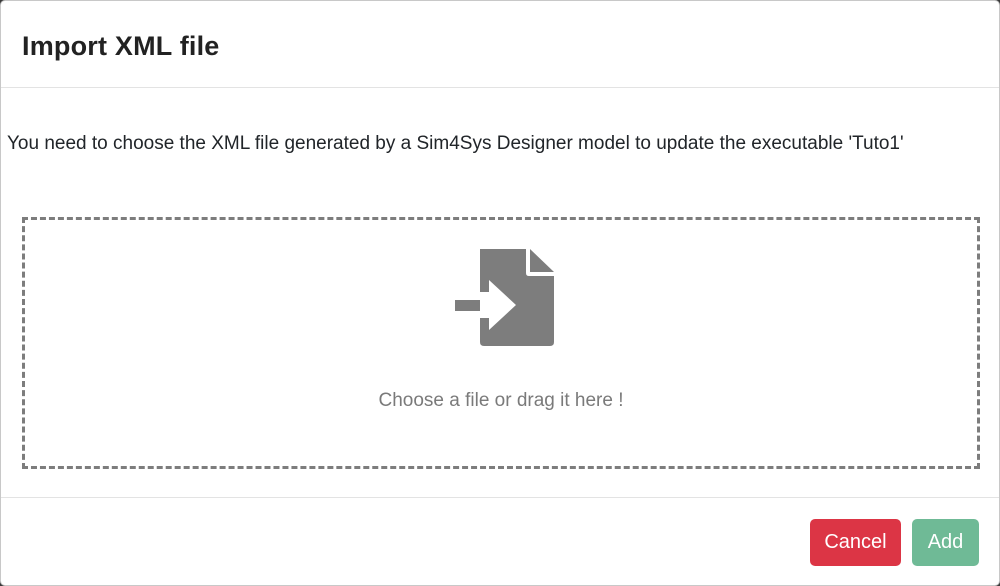  What do you see at coordinates (504, 297) in the screenshot?
I see `file-import-icon` at bounding box center [504, 297].